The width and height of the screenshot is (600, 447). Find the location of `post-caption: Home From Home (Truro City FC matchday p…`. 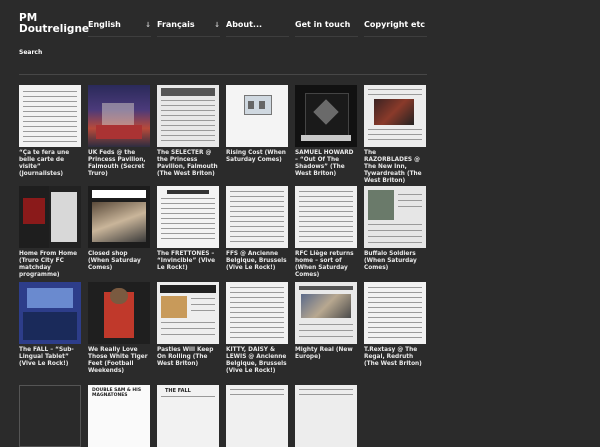

post-caption: Home From Home (Truro City FC matchday p… is located at coordinates (50, 265).